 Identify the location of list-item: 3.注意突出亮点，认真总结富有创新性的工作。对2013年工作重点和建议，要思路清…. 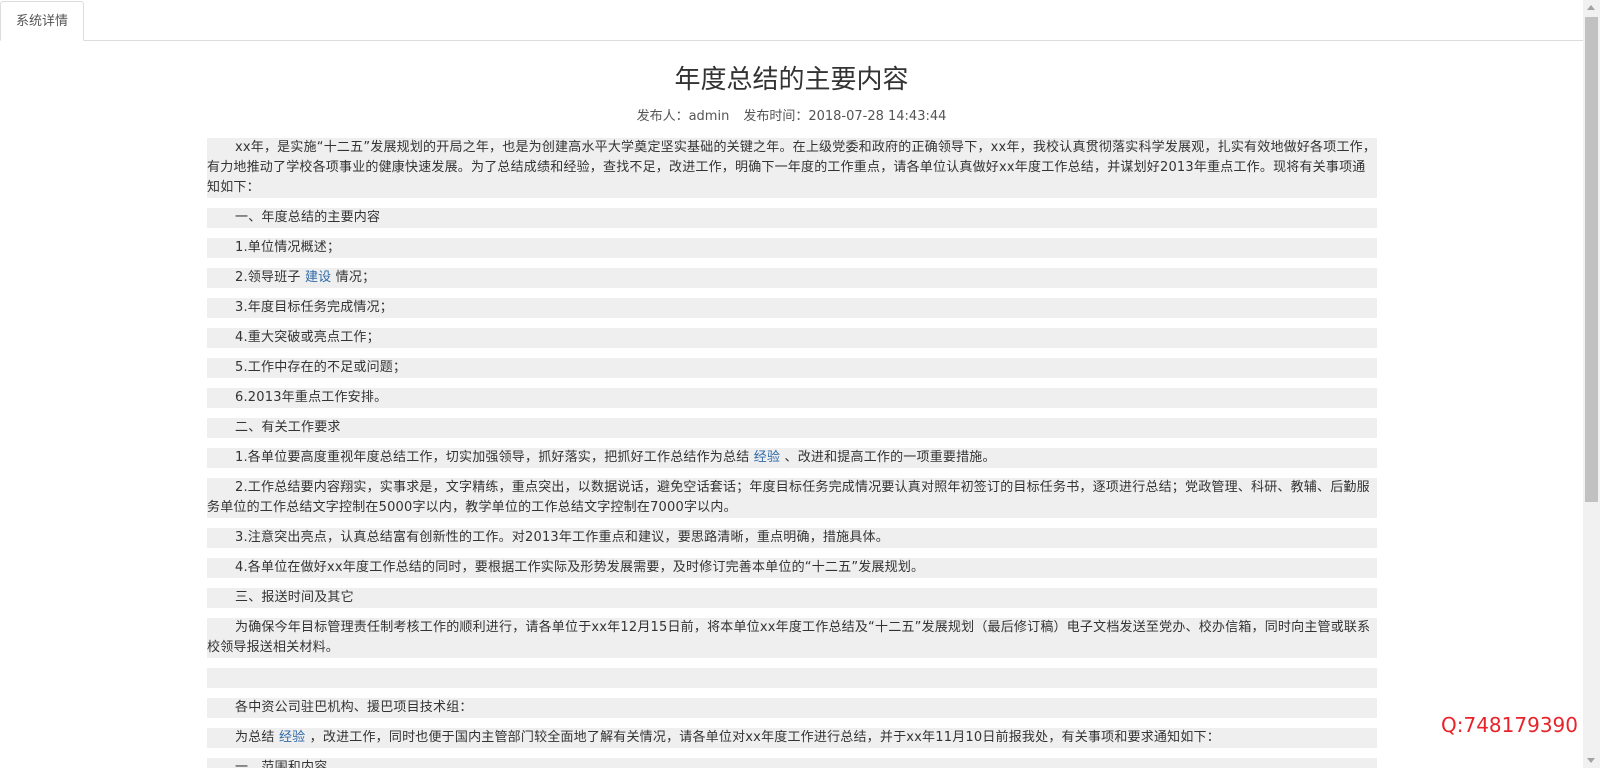
(792, 538).